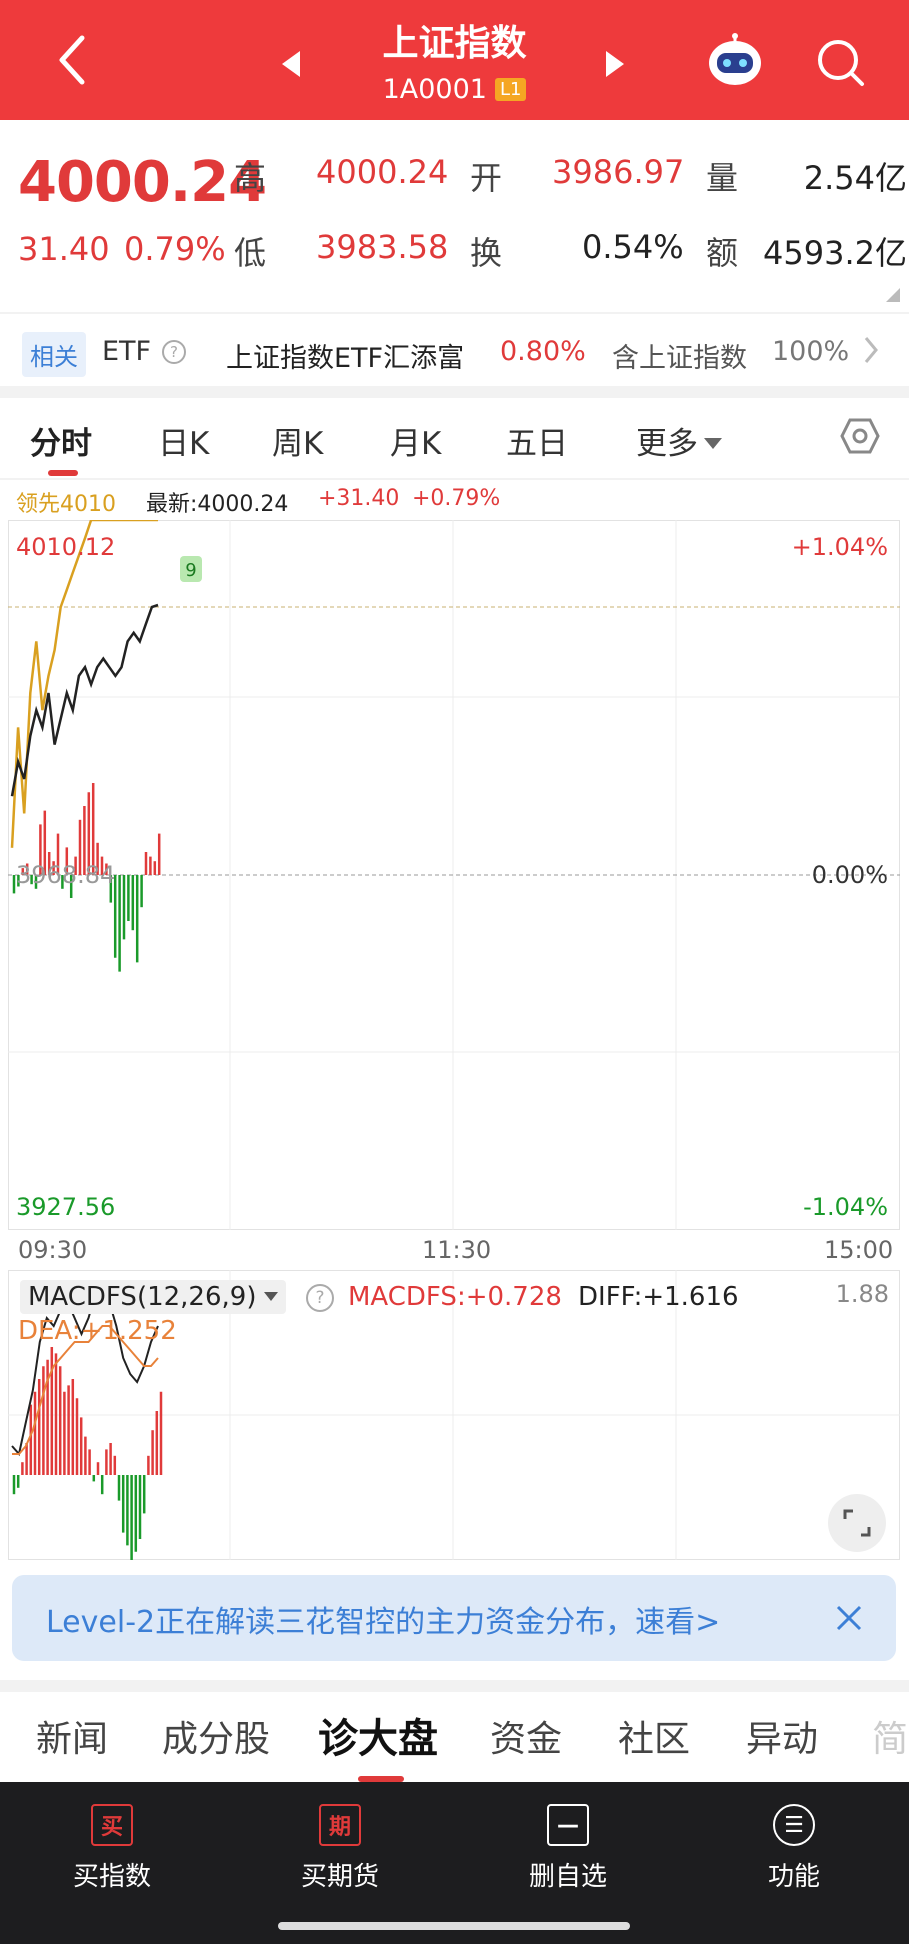 This screenshot has height=1944, width=909. What do you see at coordinates (64, 249) in the screenshot?
I see `price-change: 31.40` at bounding box center [64, 249].